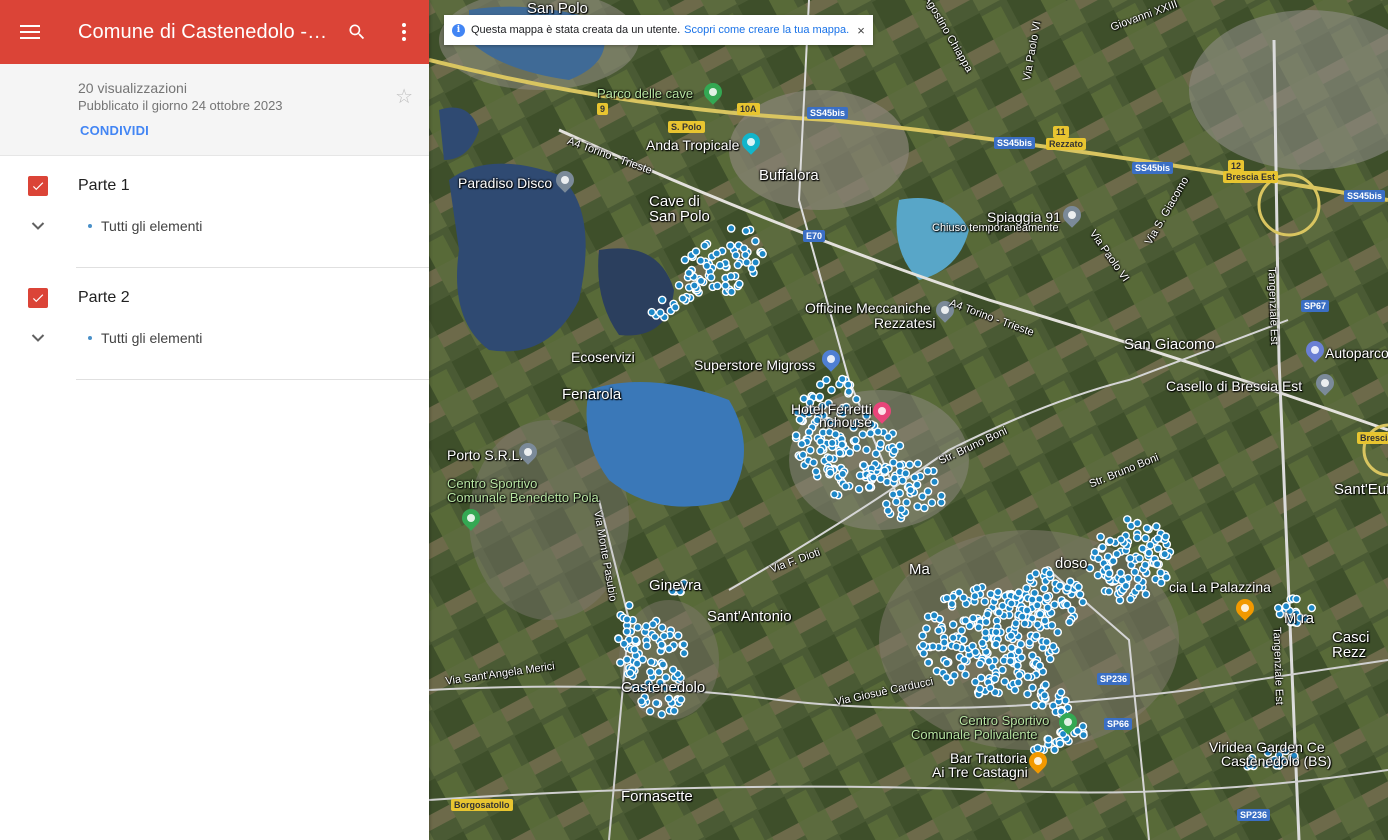 This screenshot has height=840, width=1388. What do you see at coordinates (766, 30) in the screenshot?
I see `learn-more-link: Scopri come creare la tua mappa.` at bounding box center [766, 30].